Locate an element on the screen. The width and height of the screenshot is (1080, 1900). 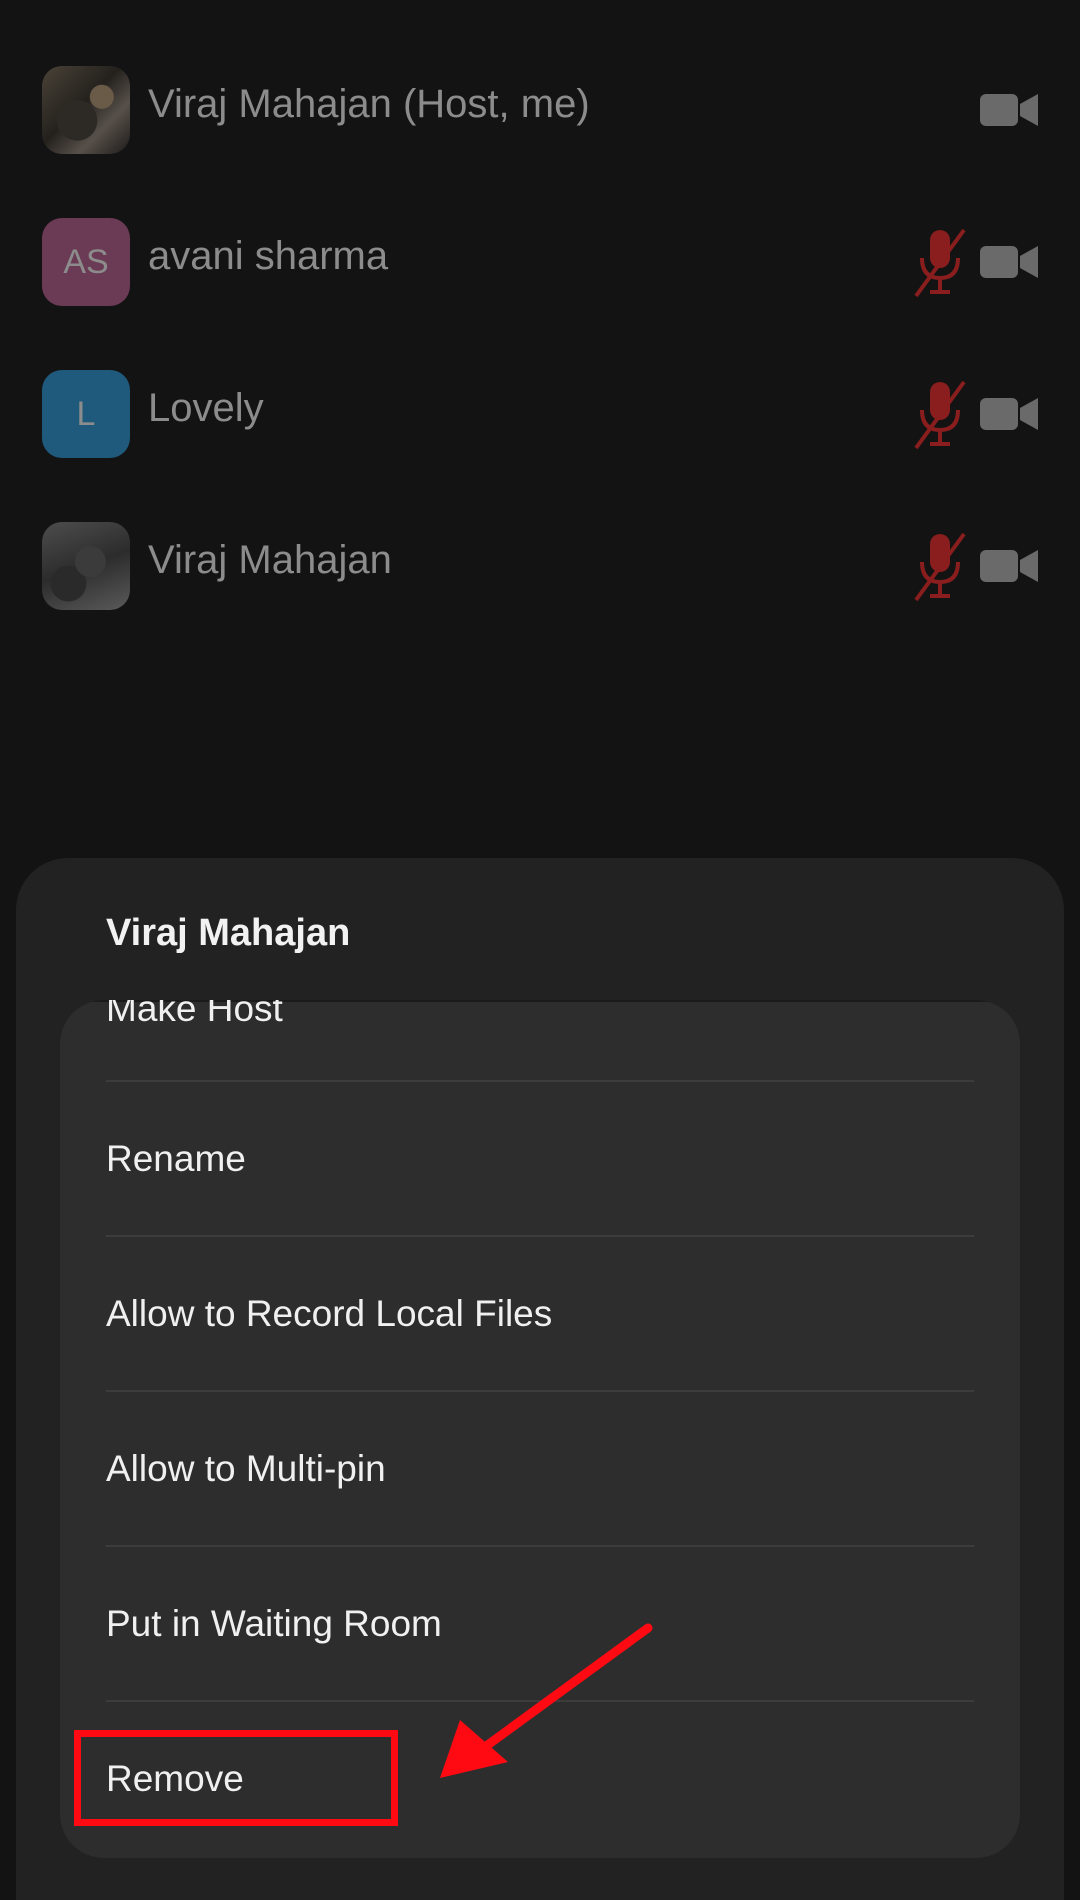
menu-item-label: Allow to Record Local Files is located at coordinates (329, 1313).